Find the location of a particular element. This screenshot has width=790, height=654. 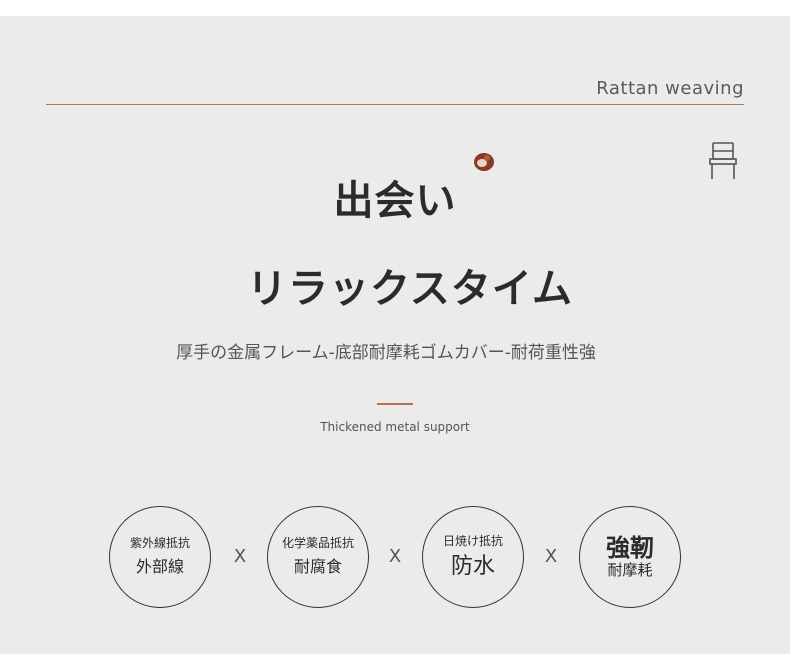

badge-toughness: 強靭 耐摩耗 is located at coordinates (630, 557).